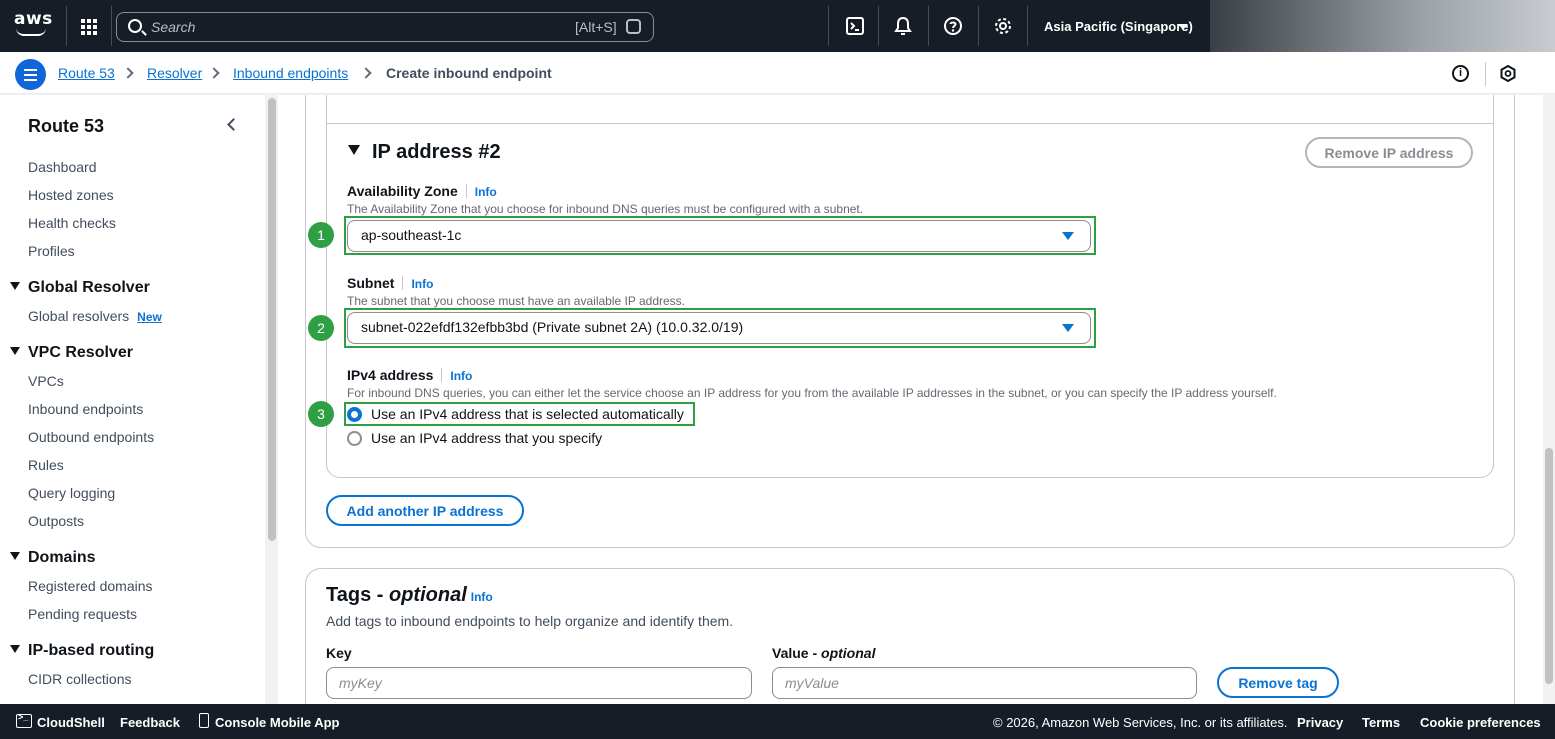 This screenshot has height=739, width=1555. What do you see at coordinates (72, 223) in the screenshot?
I see `sidebar-item-health-checks: Health checks` at bounding box center [72, 223].